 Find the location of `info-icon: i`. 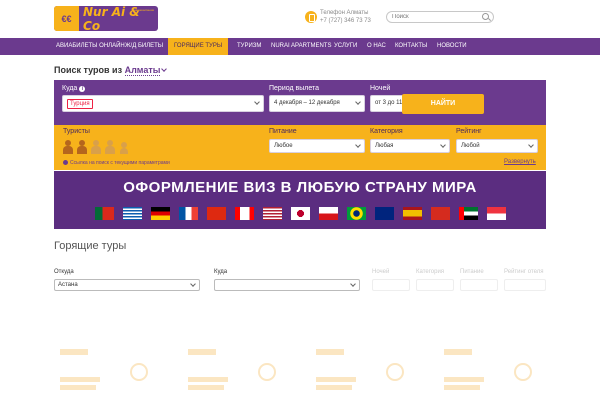

info-icon: i is located at coordinates (82, 89).